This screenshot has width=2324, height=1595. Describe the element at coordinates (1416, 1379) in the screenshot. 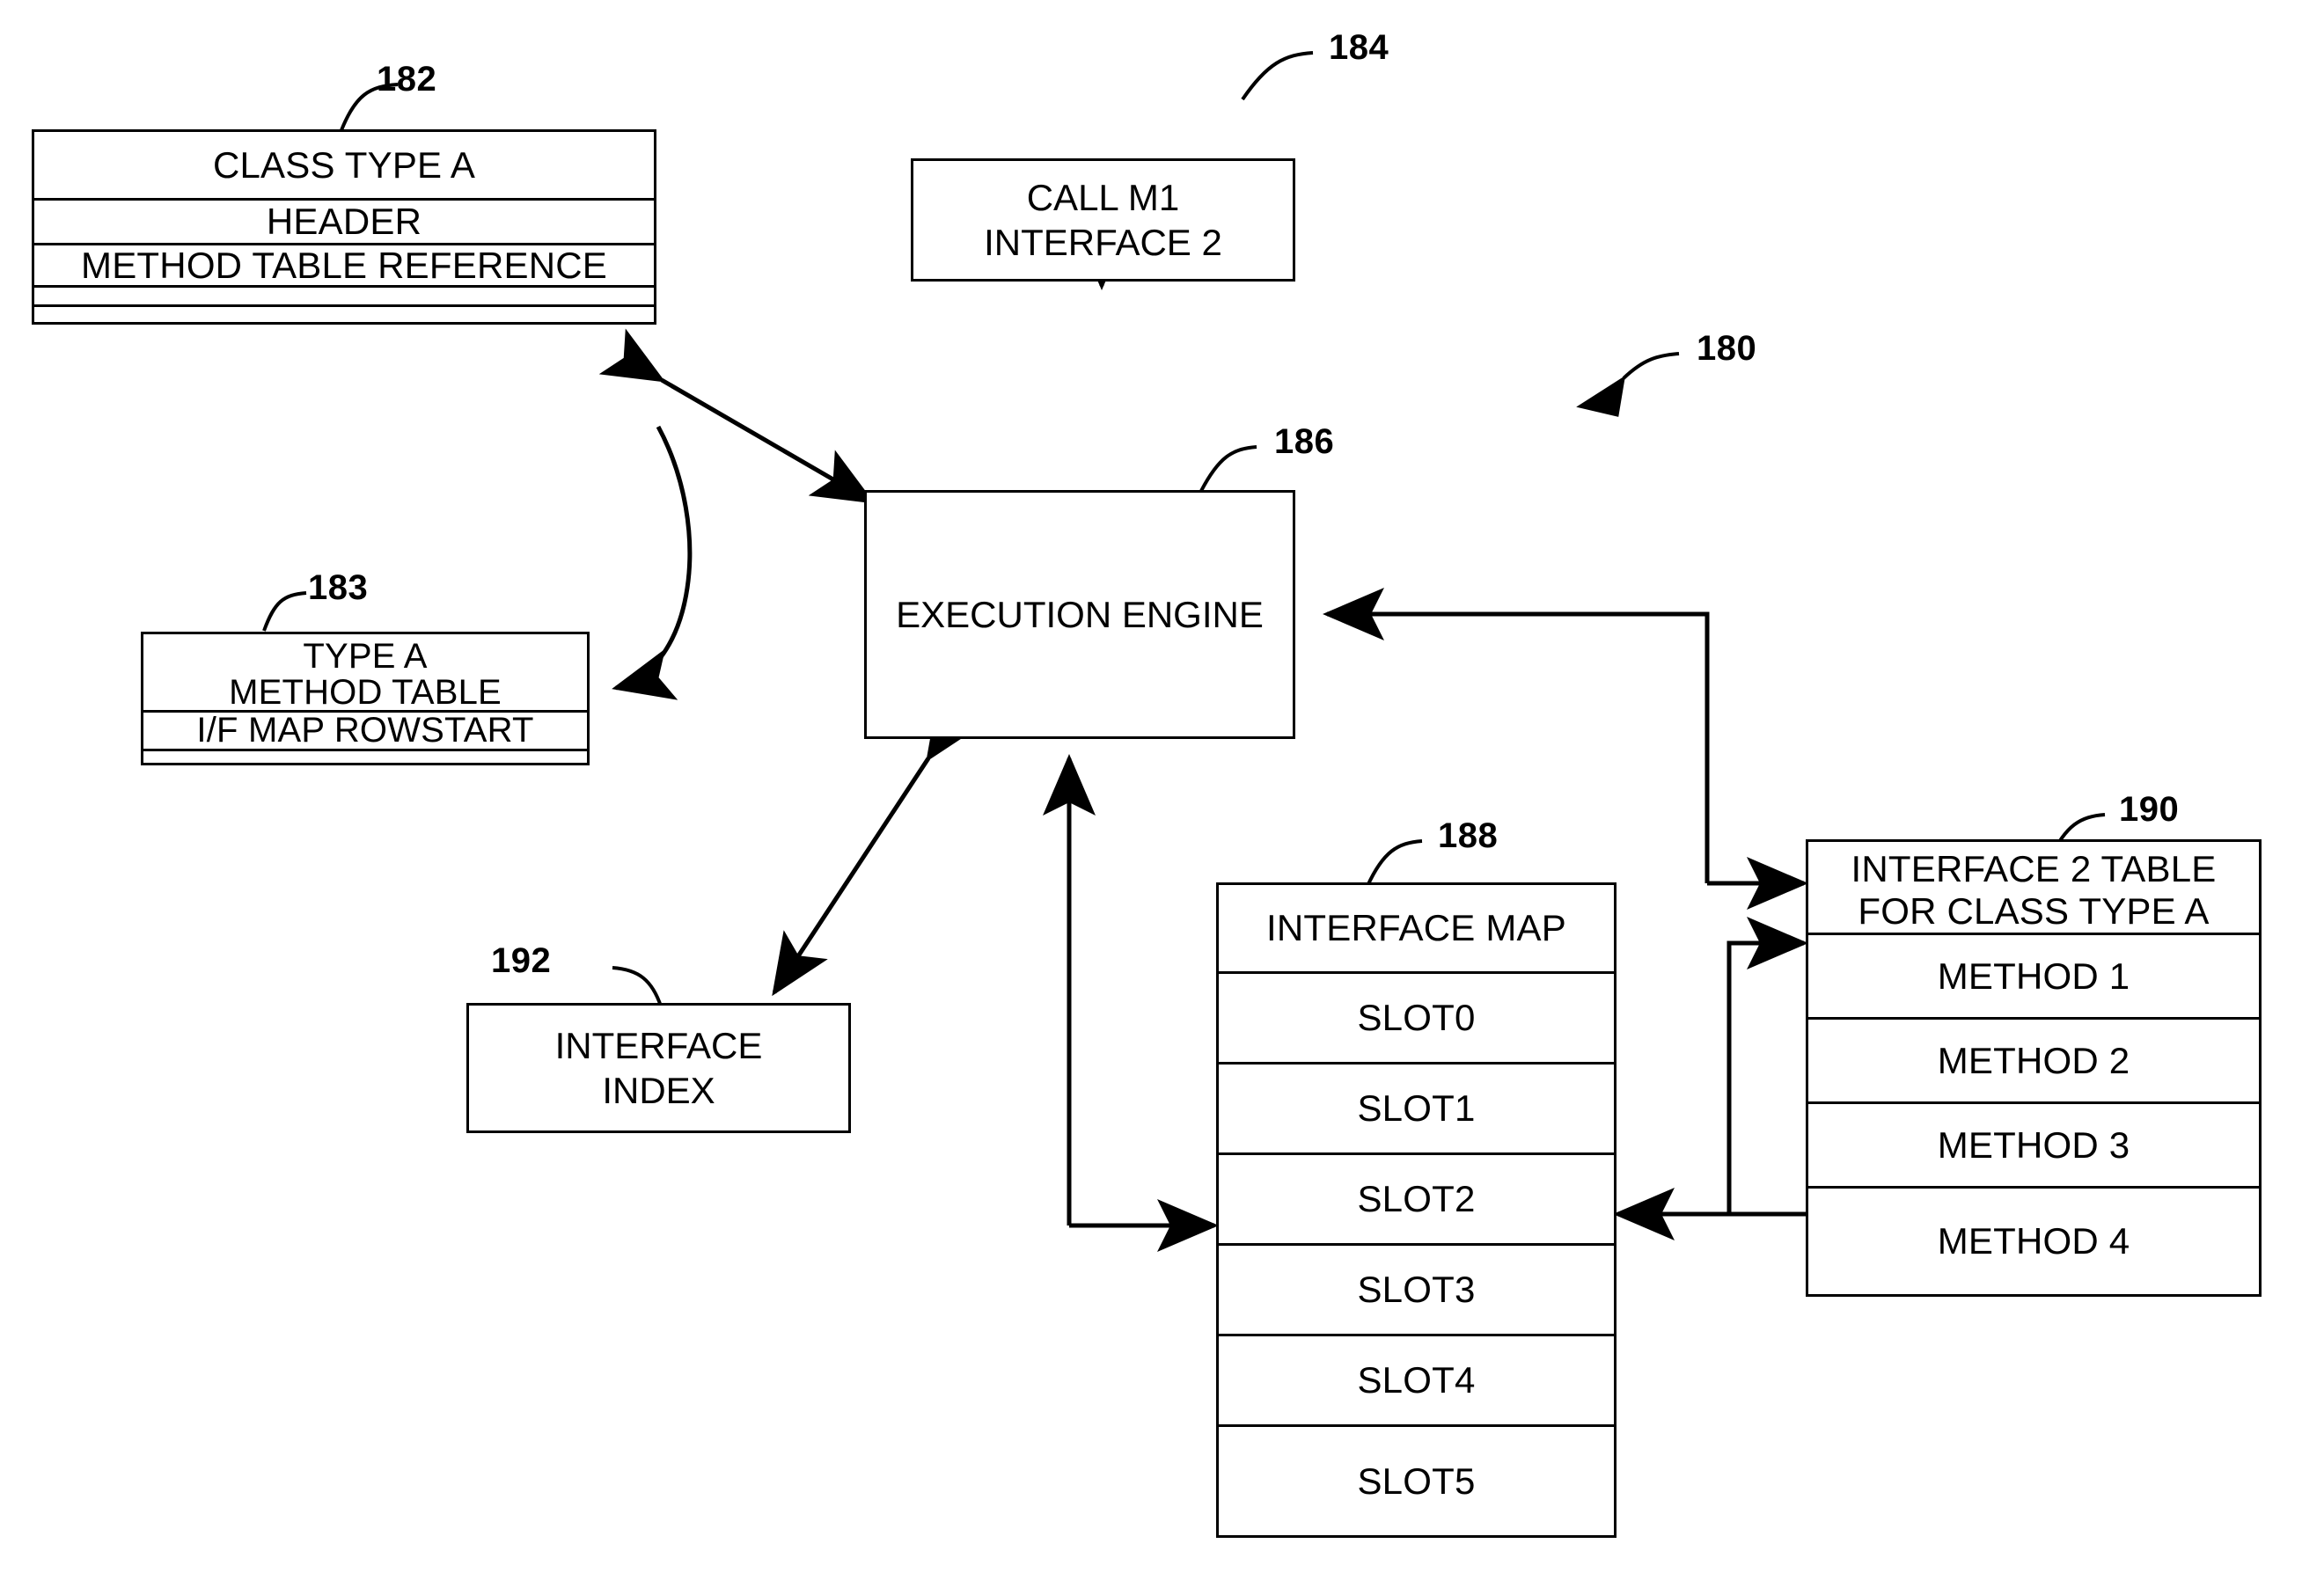

I see `interface-map-slot-4: SLOT4` at that location.